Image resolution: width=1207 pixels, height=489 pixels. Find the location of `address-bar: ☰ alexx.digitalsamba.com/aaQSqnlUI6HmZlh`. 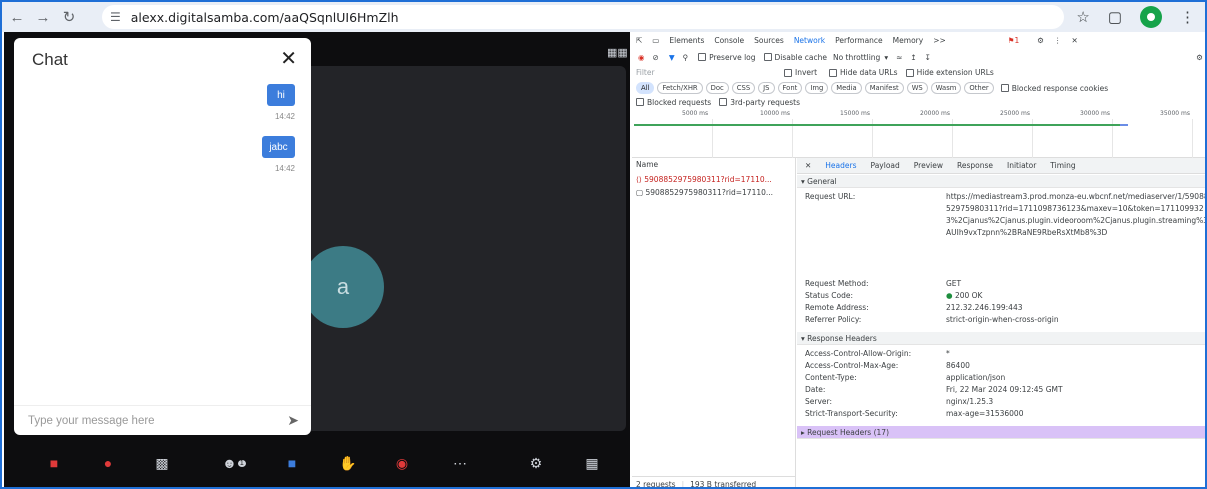

address-bar: ☰ alexx.digitalsamba.com/aaQSqnlUI6HmZlh is located at coordinates (583, 17).